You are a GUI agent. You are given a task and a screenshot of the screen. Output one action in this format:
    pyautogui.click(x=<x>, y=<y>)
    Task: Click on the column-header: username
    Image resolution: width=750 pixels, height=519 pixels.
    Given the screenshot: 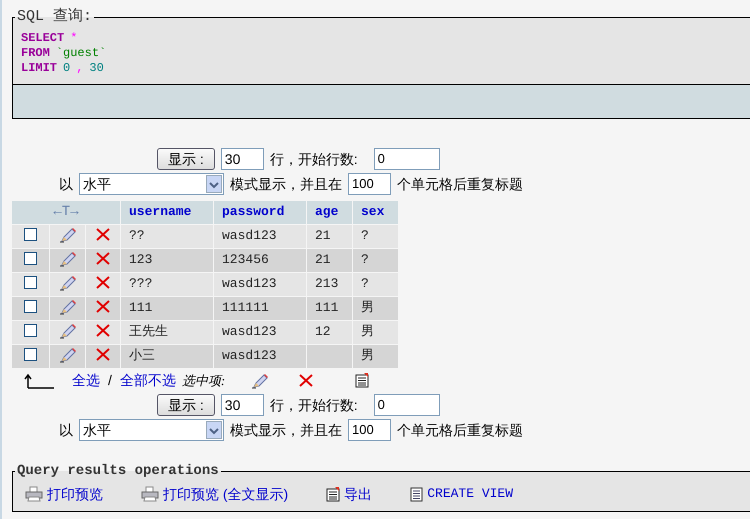 What is the action you would take?
    pyautogui.click(x=167, y=212)
    